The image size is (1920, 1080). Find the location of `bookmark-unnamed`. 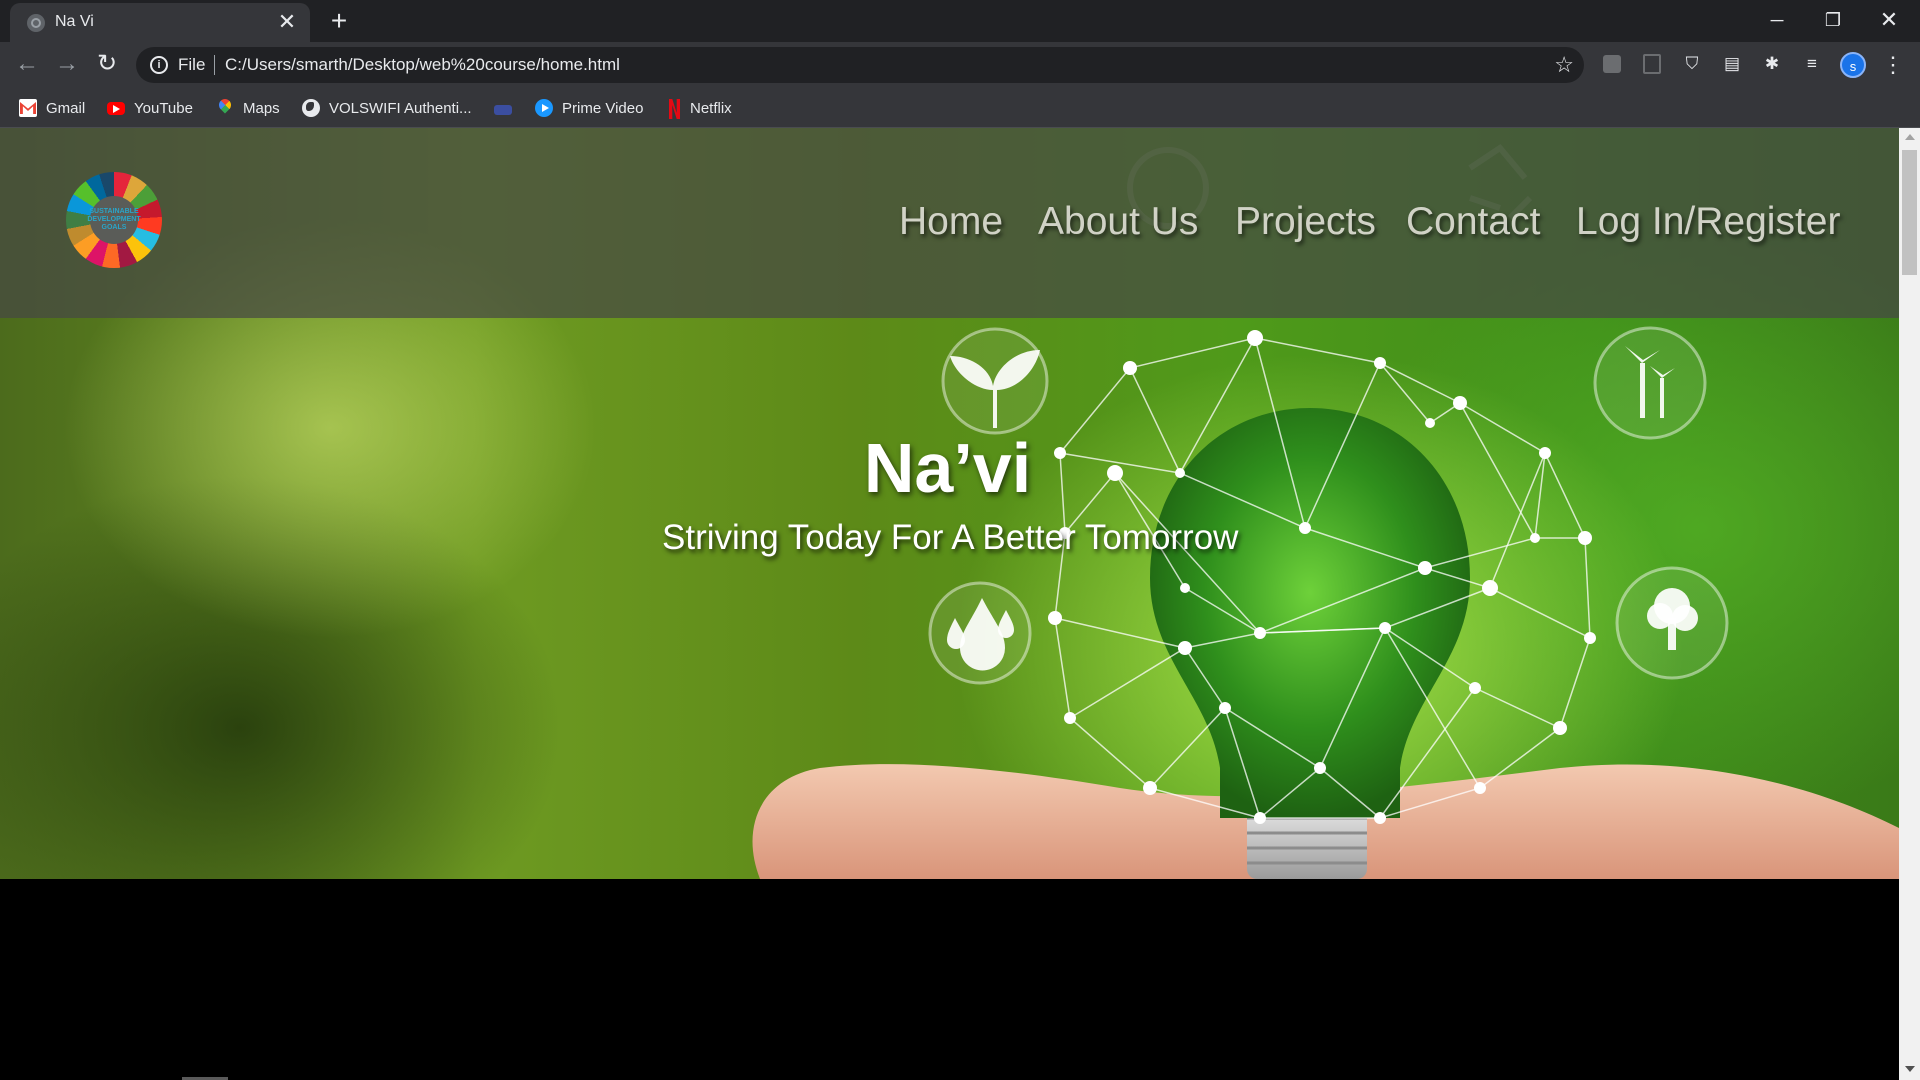

bookmark-unnamed is located at coordinates (503, 108).